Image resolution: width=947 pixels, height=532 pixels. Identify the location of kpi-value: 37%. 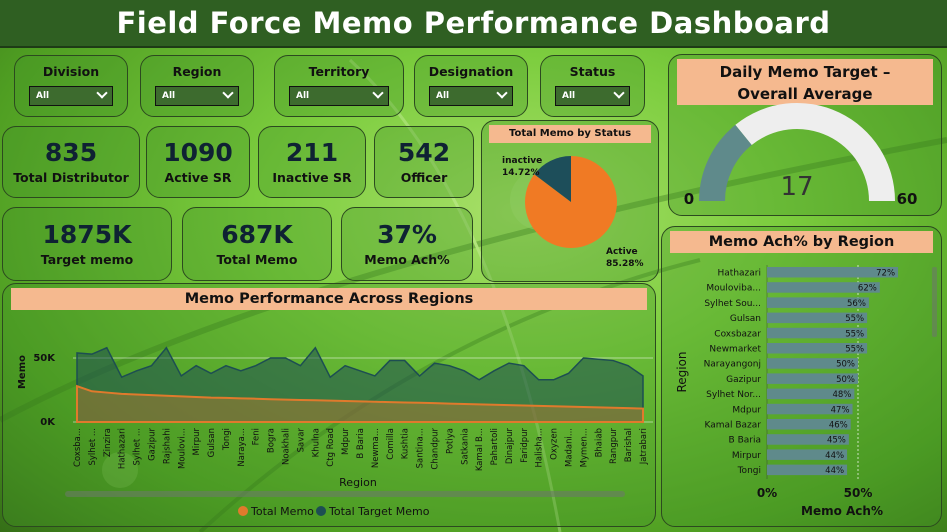
(407, 235).